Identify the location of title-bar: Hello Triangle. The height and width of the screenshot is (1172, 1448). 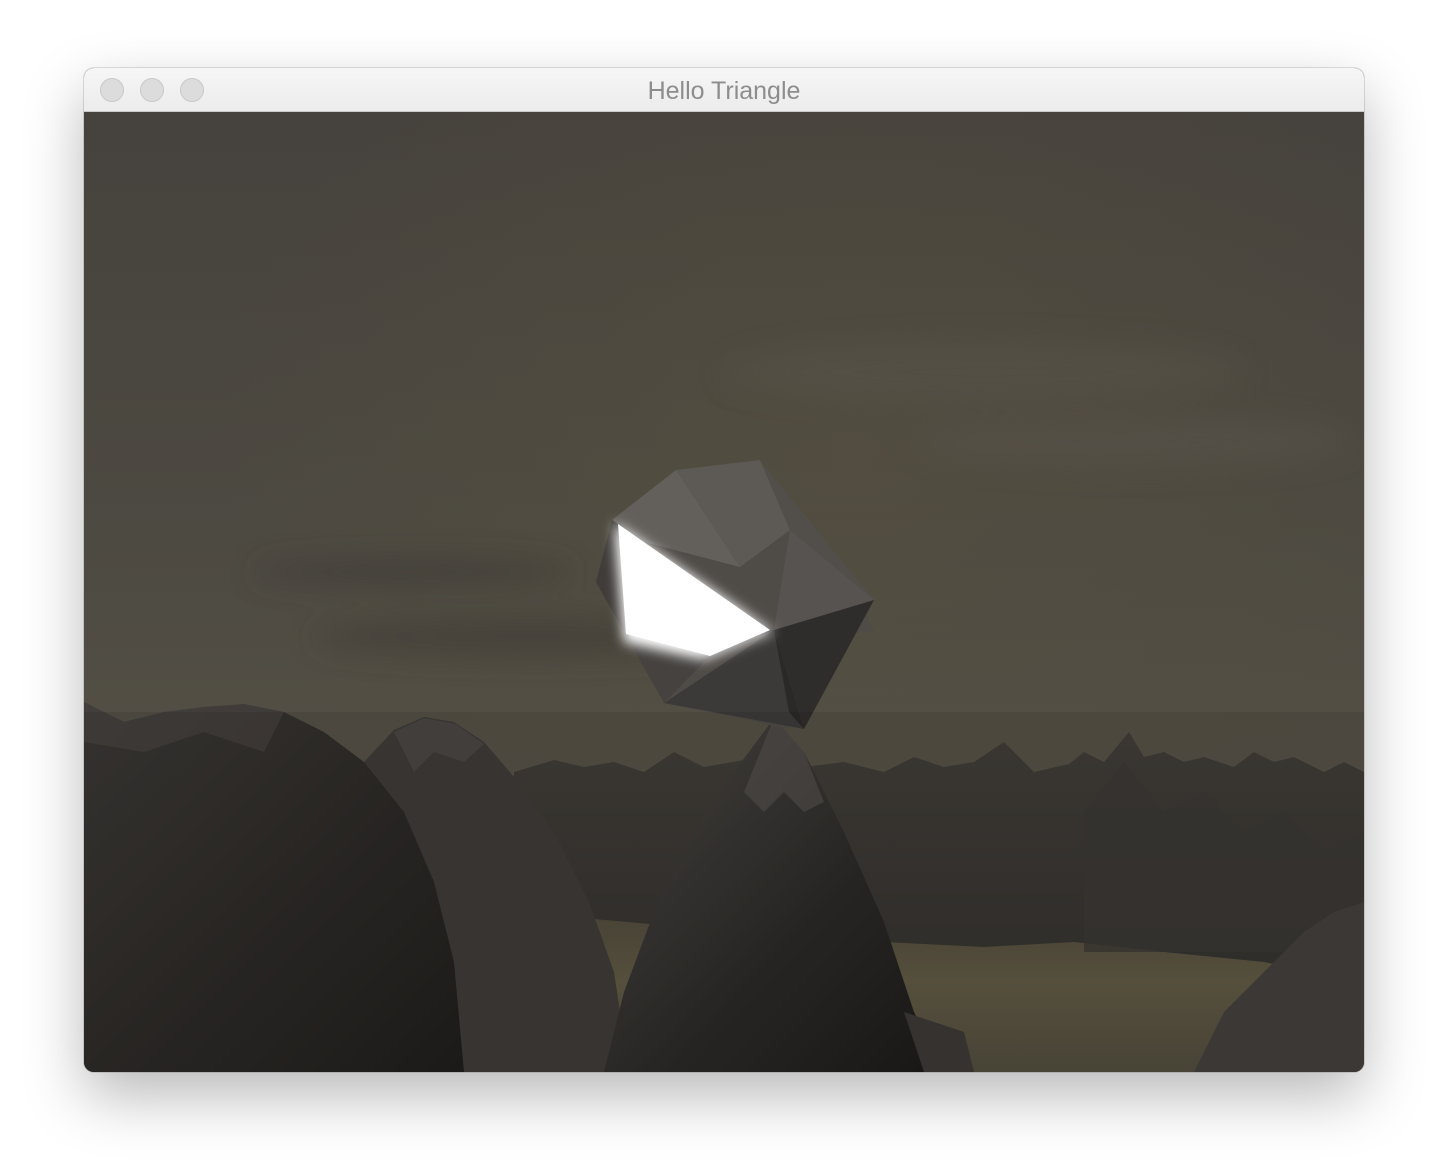
(724, 90).